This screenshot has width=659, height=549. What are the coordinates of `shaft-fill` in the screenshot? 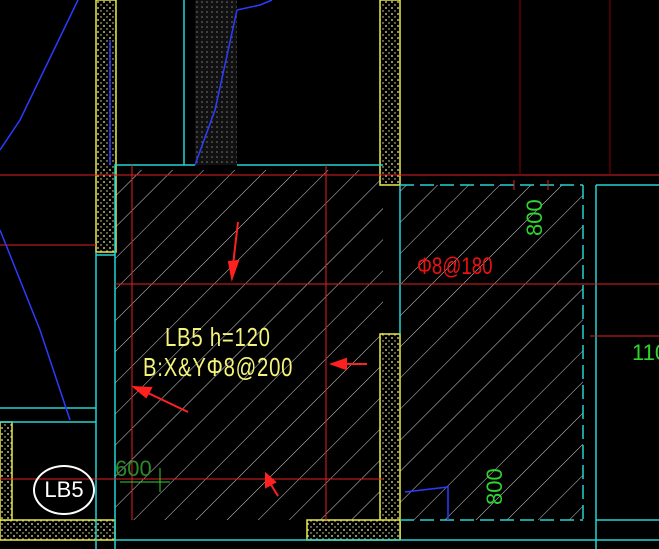 It's located at (216, 82).